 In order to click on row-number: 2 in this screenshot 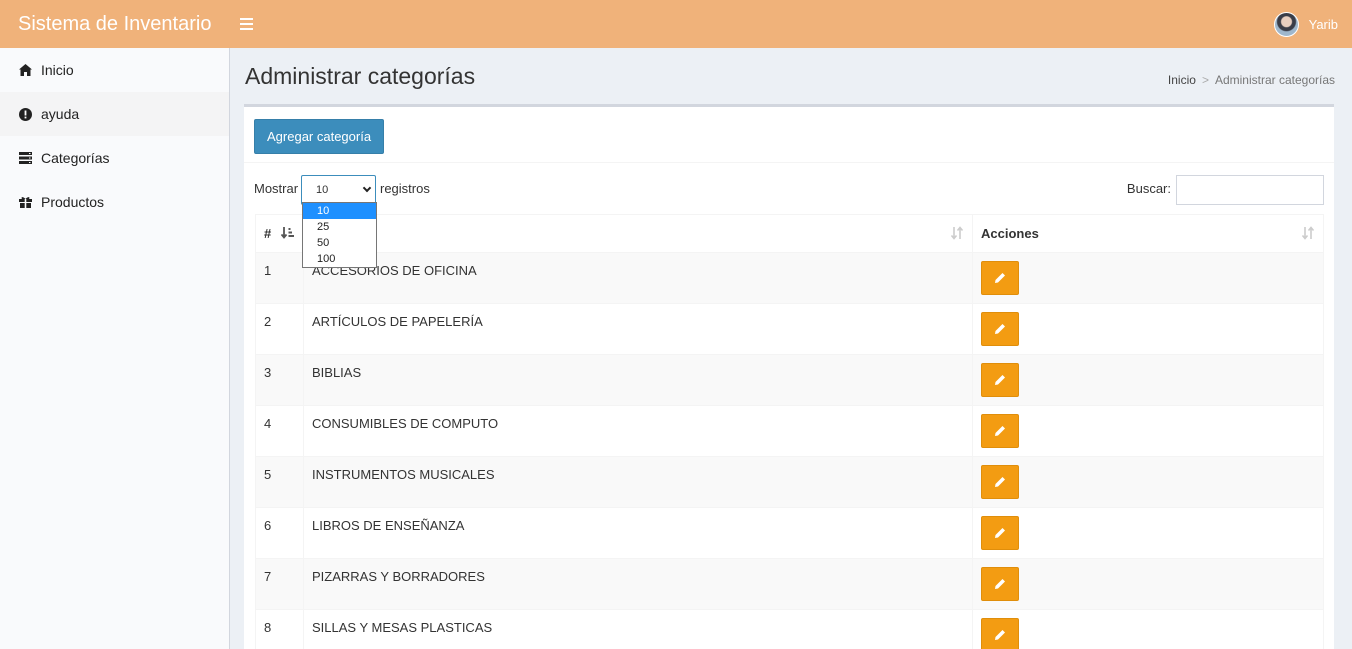, I will do `click(279, 329)`.